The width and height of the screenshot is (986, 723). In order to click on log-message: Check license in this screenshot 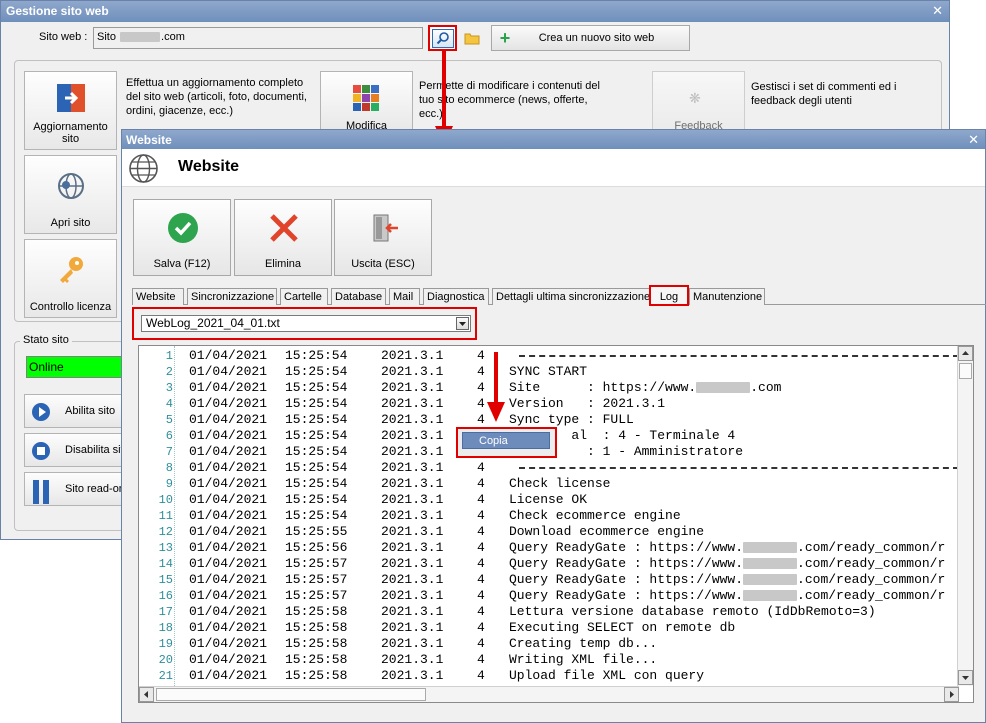, I will do `click(559, 484)`.